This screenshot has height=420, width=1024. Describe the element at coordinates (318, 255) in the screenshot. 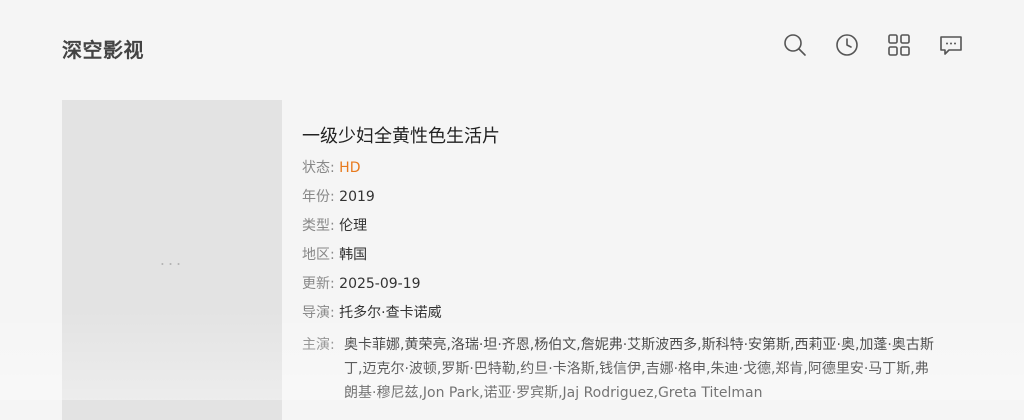

I see `region-label: 地区:` at that location.